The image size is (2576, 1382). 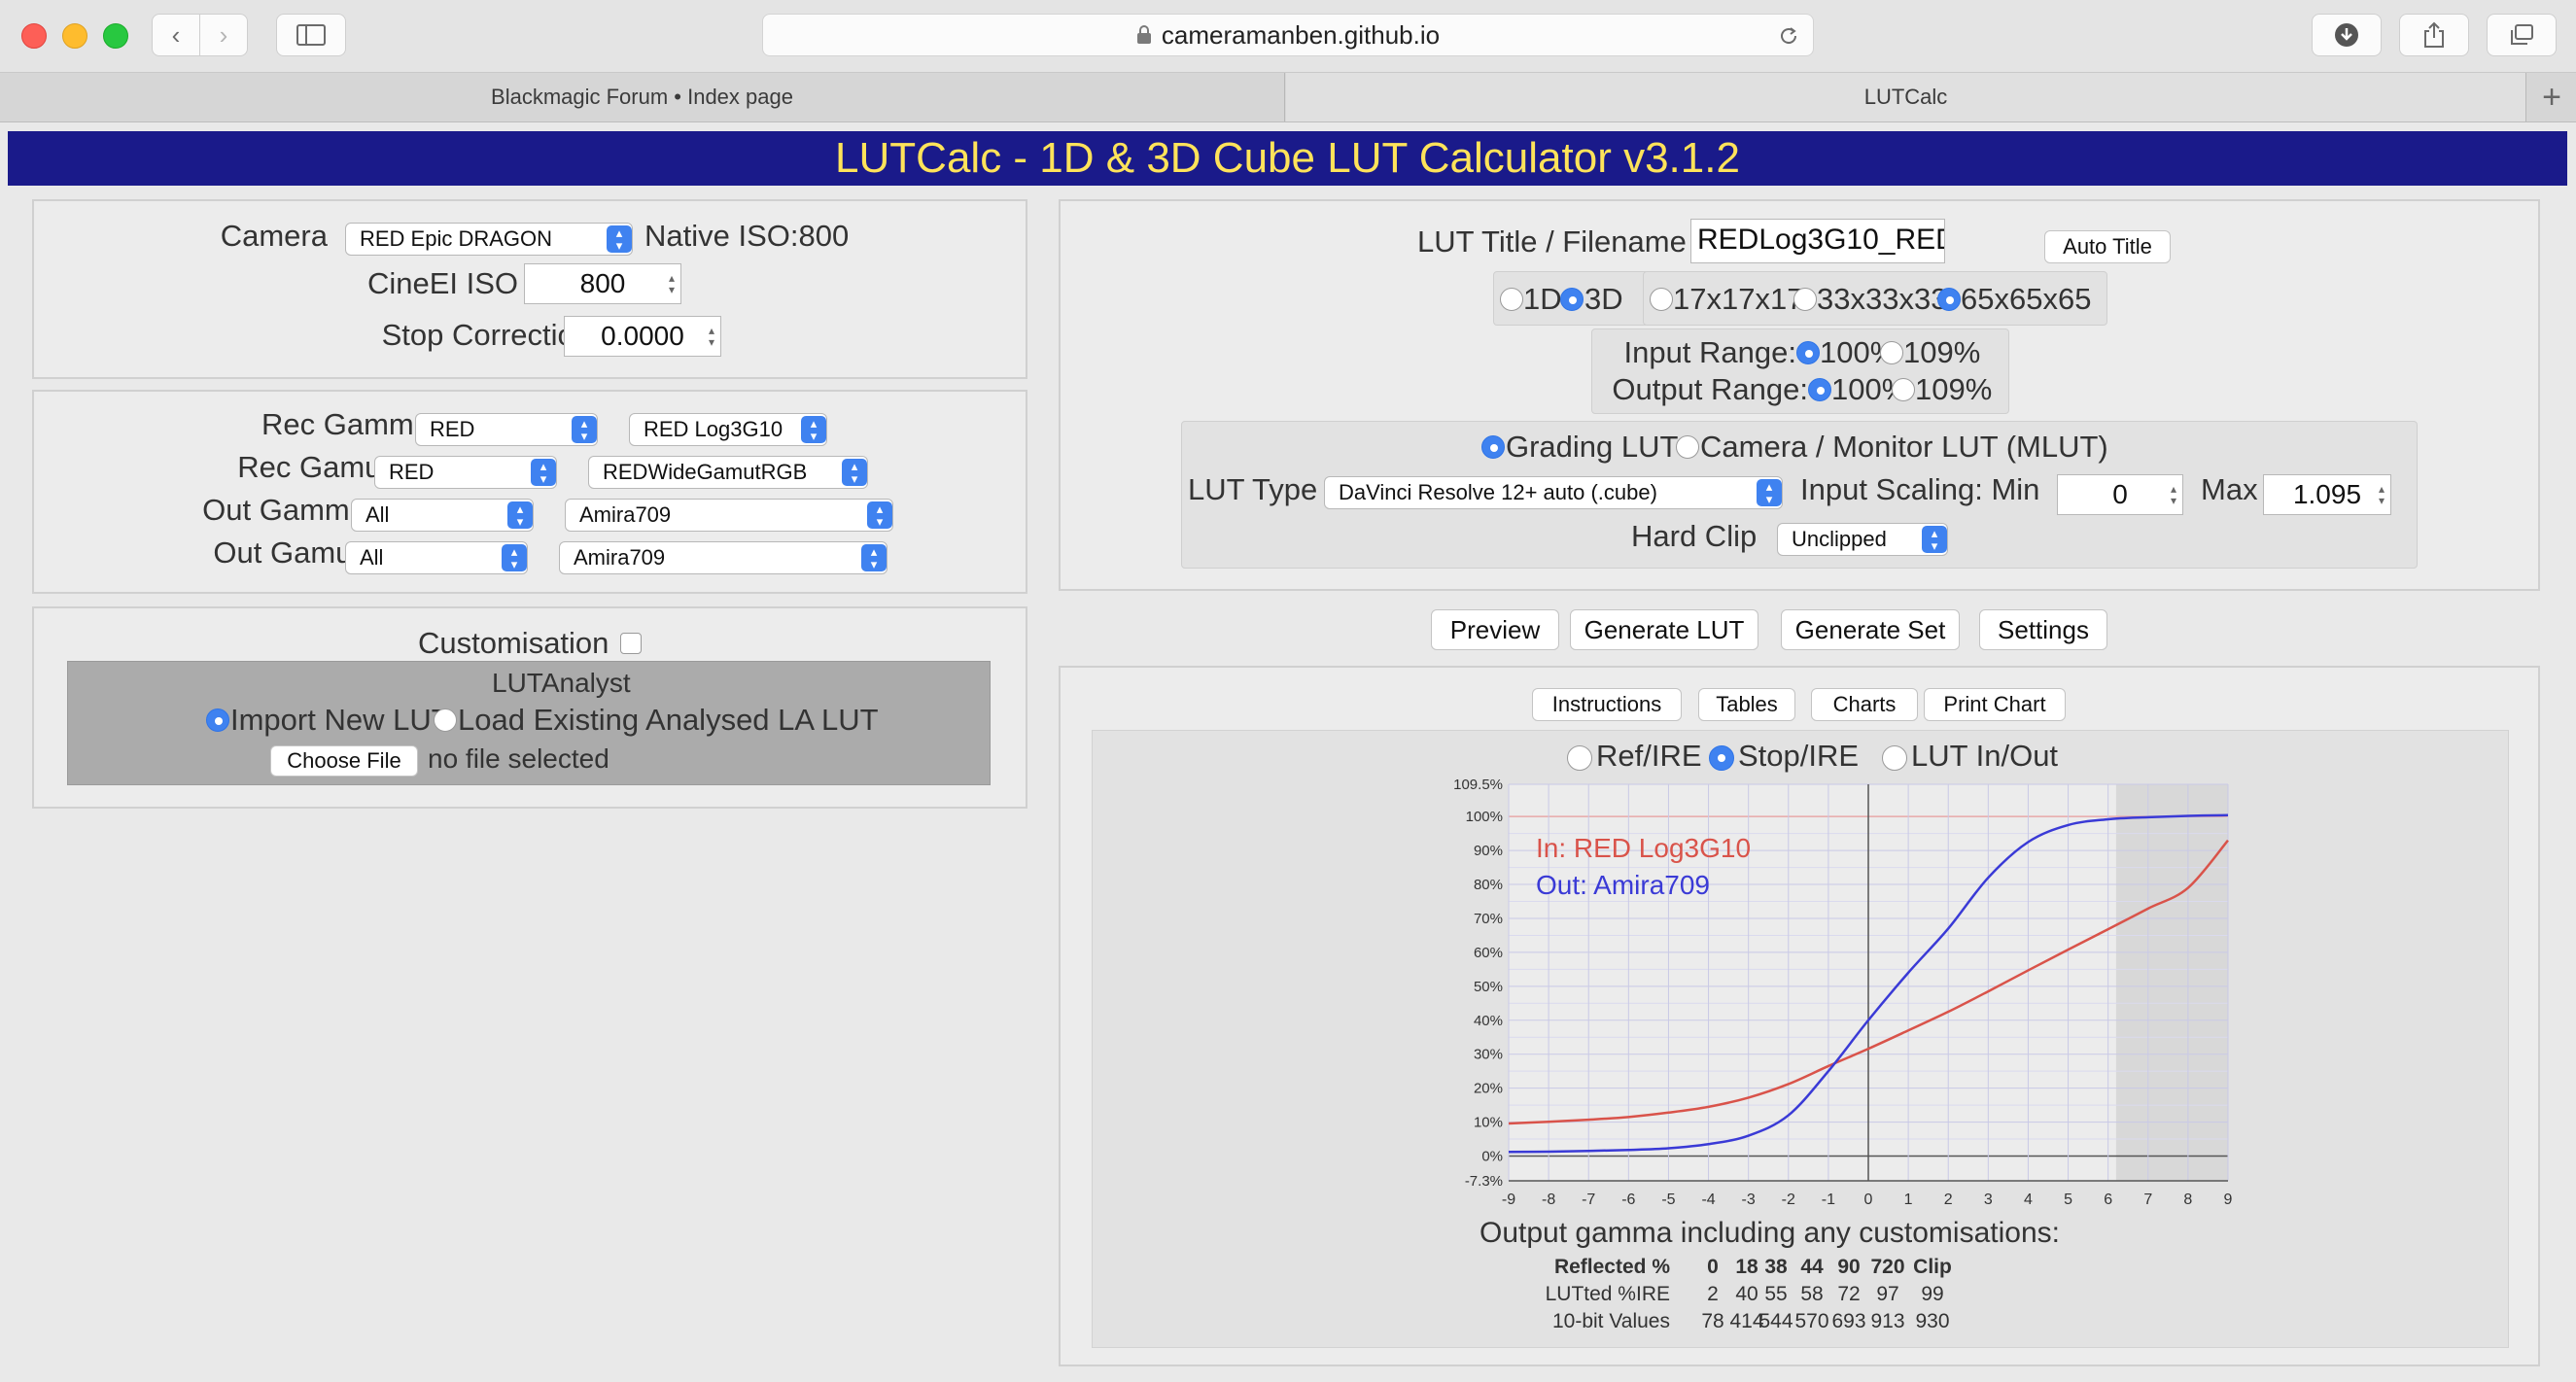 What do you see at coordinates (1495, 629) in the screenshot?
I see `preview-button: Preview` at bounding box center [1495, 629].